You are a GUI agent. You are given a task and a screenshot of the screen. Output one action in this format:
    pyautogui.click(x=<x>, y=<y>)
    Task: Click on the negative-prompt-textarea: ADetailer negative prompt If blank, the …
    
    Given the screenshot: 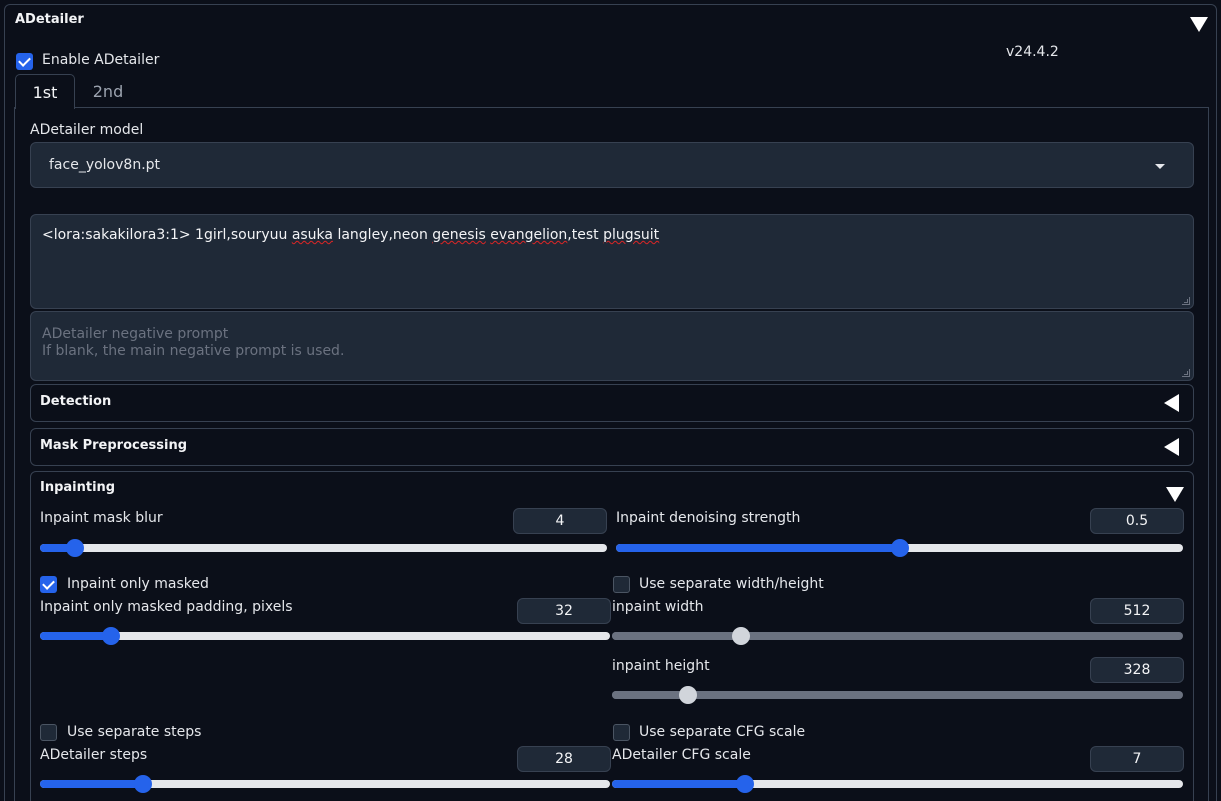 What is the action you would take?
    pyautogui.click(x=612, y=346)
    